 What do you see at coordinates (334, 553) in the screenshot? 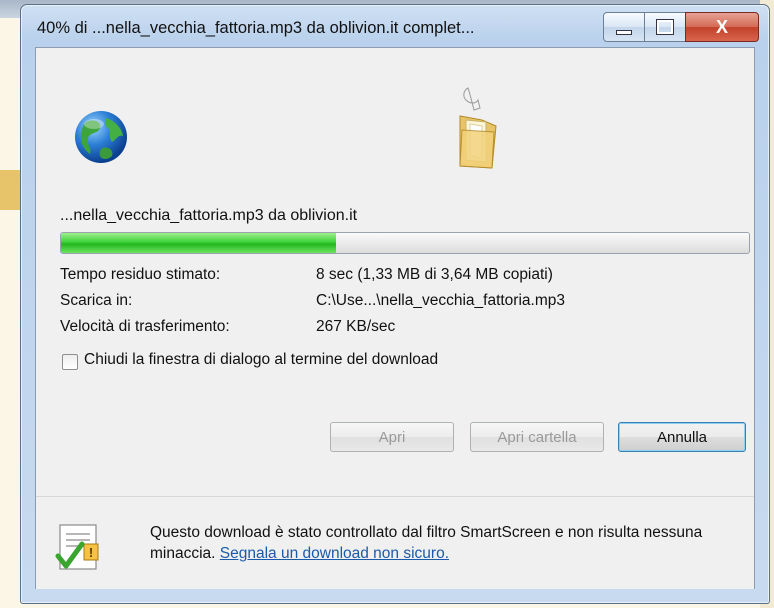
I see `report-unsafe-download-link: Segnala un download non sicuro.` at bounding box center [334, 553].